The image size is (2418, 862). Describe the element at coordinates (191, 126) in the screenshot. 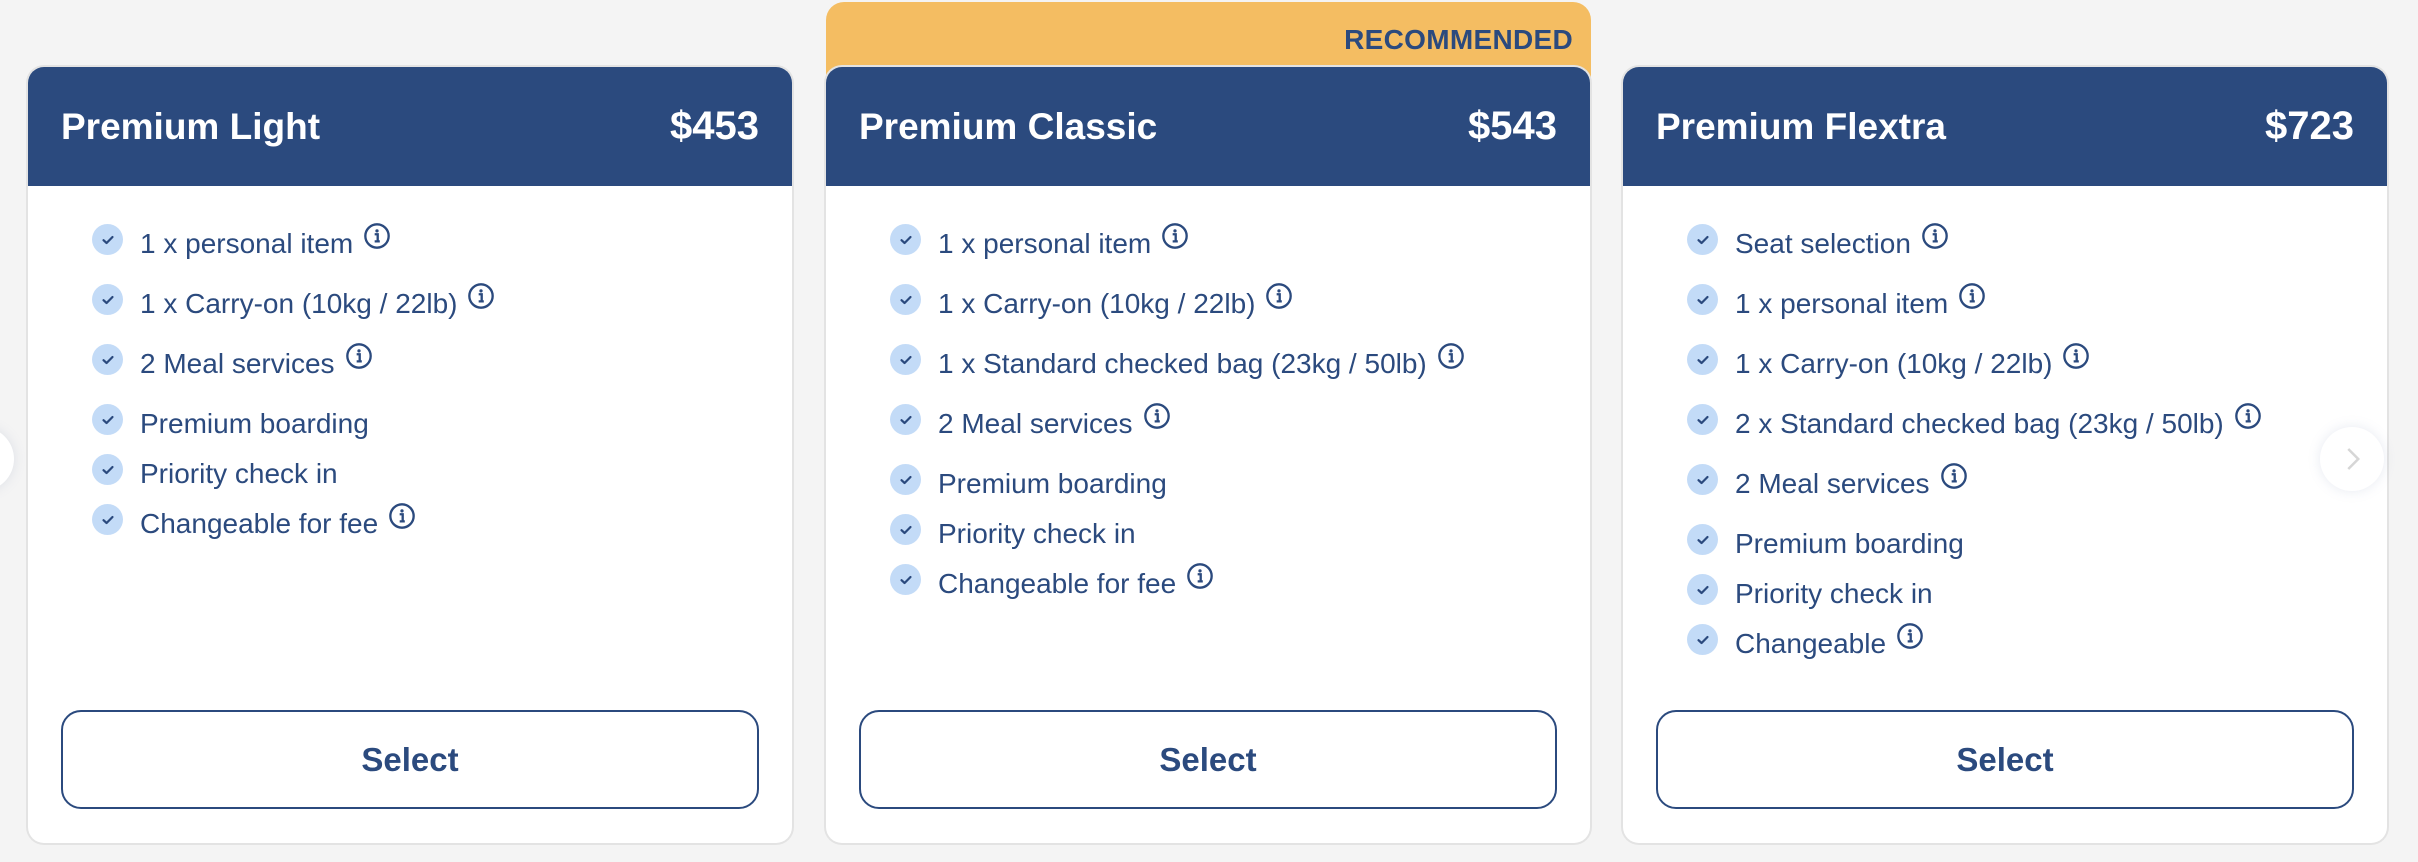

I see `plan-name: Premium Light` at that location.